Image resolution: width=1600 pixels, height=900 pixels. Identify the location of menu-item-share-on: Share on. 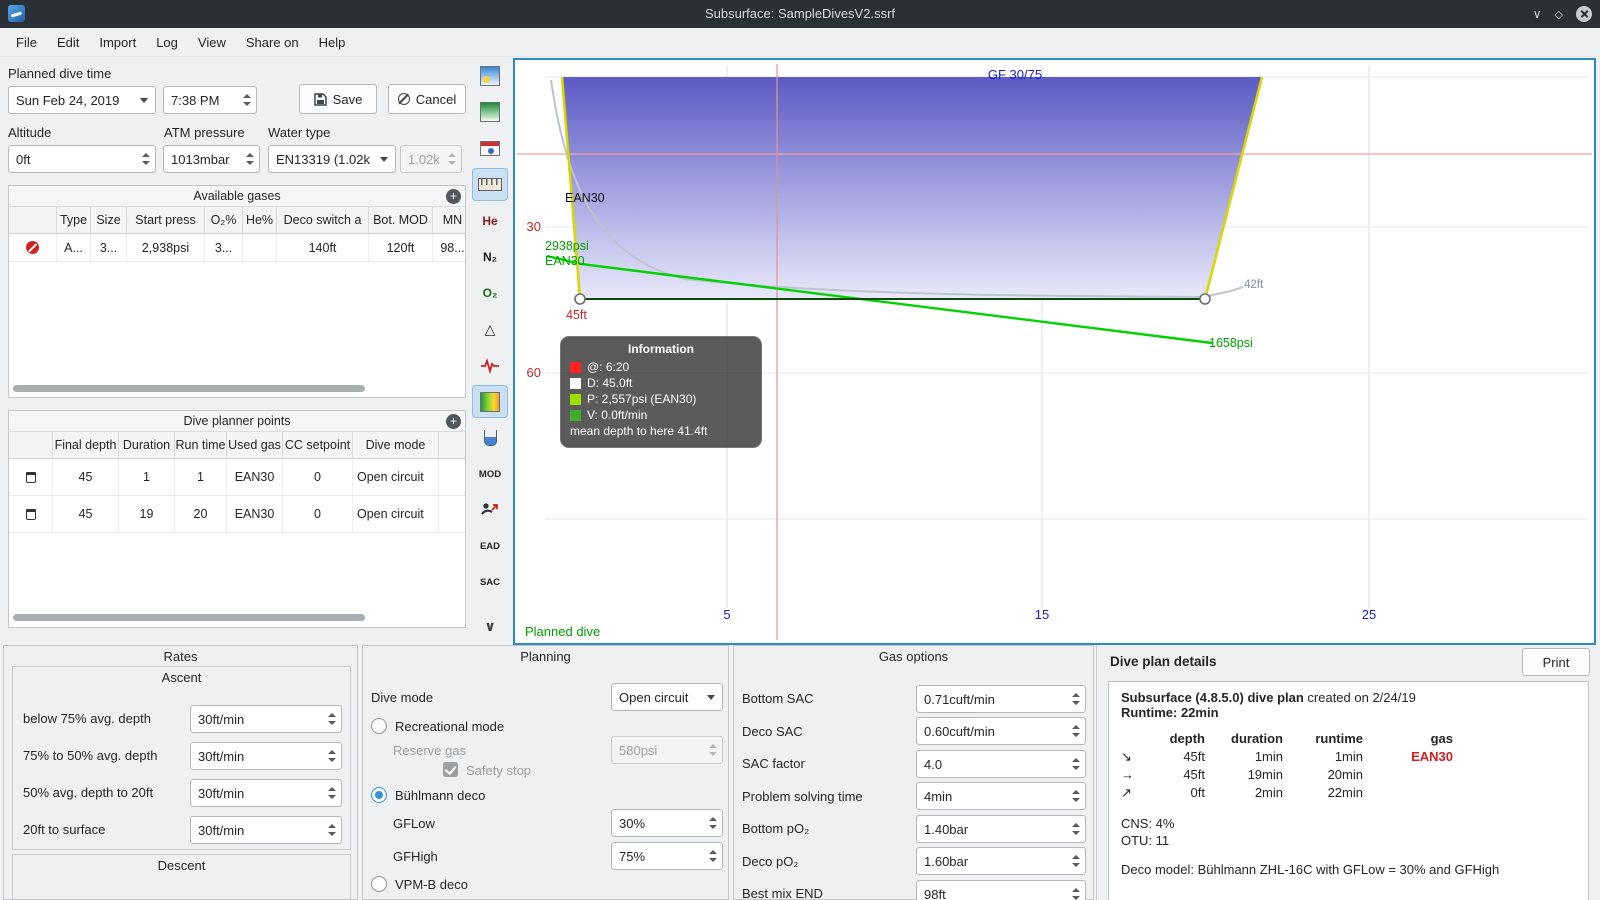
(272, 42).